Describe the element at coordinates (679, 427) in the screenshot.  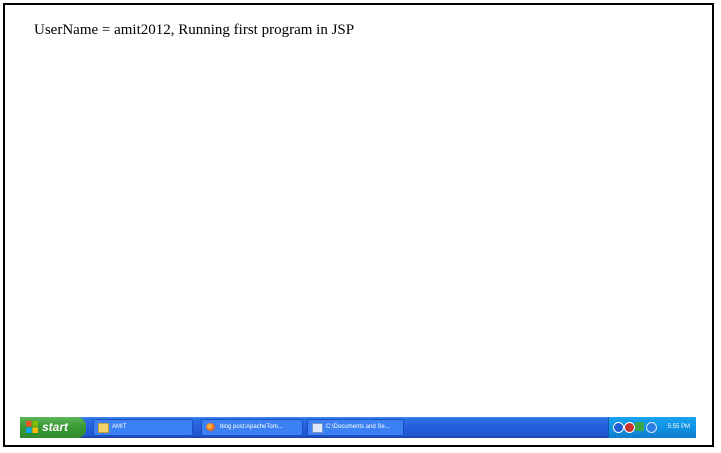
I see `clock: 5:55 PM` at that location.